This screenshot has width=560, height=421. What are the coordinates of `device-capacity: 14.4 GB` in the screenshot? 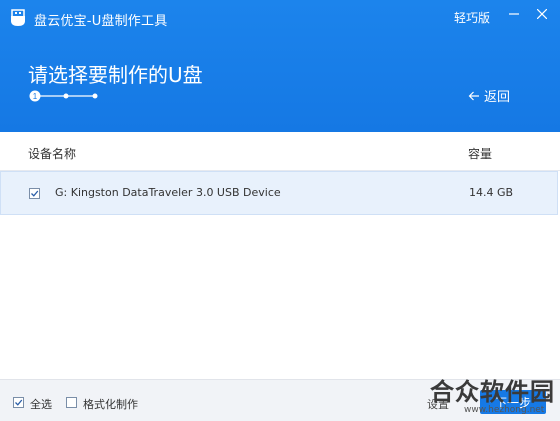 It's located at (491, 192).